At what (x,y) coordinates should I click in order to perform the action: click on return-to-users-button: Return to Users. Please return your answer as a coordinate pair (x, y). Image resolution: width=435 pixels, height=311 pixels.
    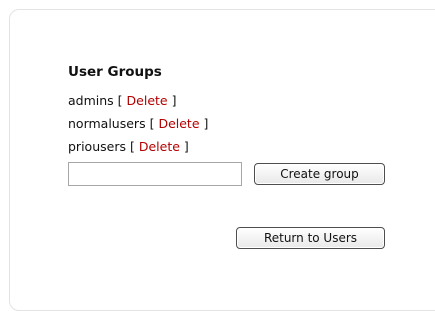
    Looking at the image, I should click on (310, 238).